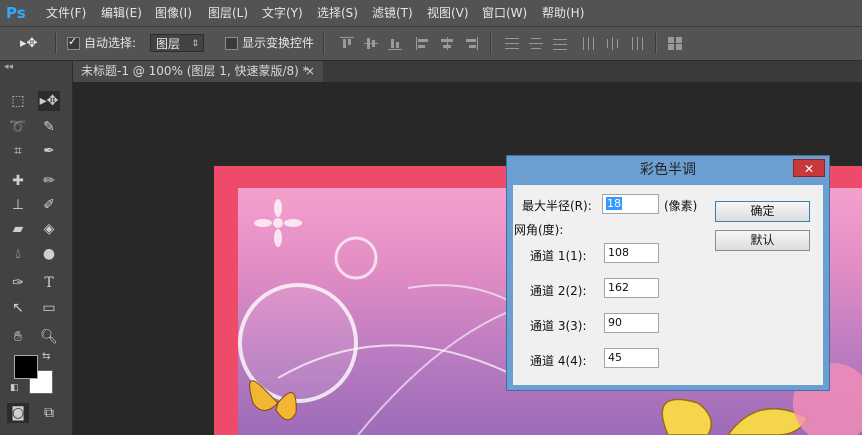  I want to click on auto-select-checkbox, so click(73, 42).